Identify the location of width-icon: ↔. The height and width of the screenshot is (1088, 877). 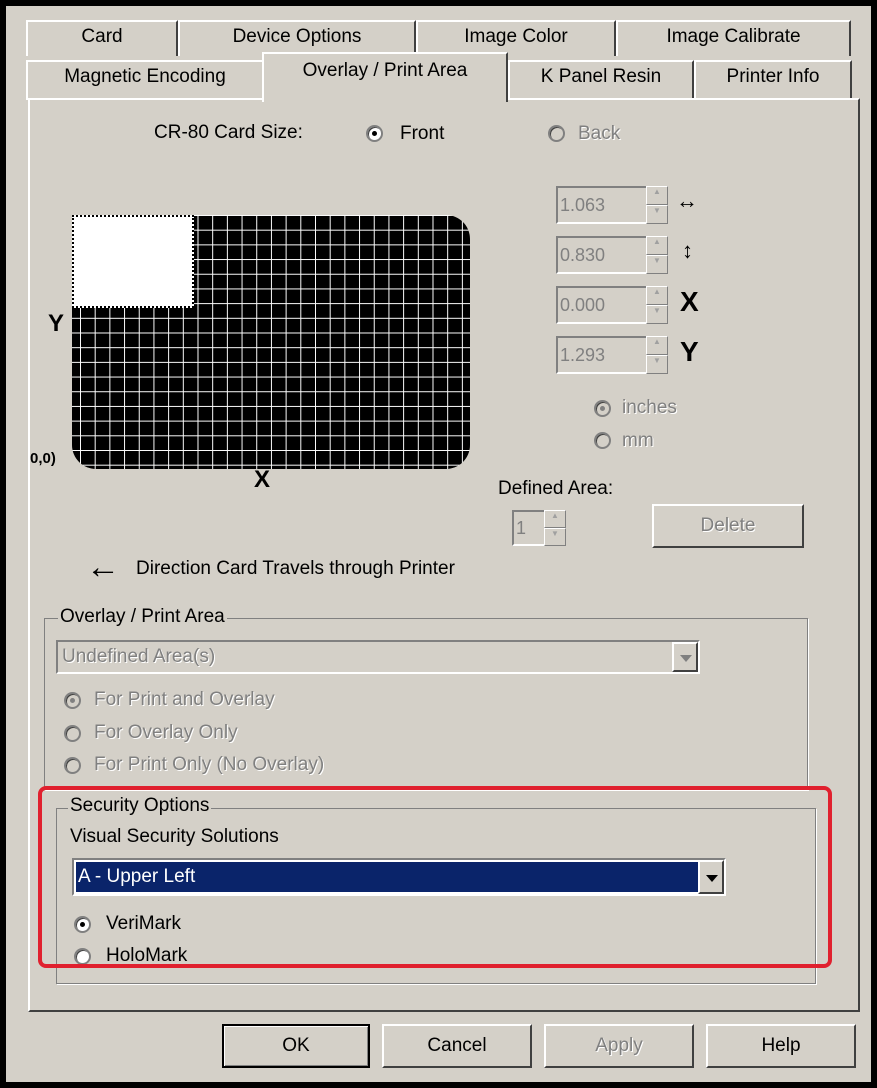
(687, 200).